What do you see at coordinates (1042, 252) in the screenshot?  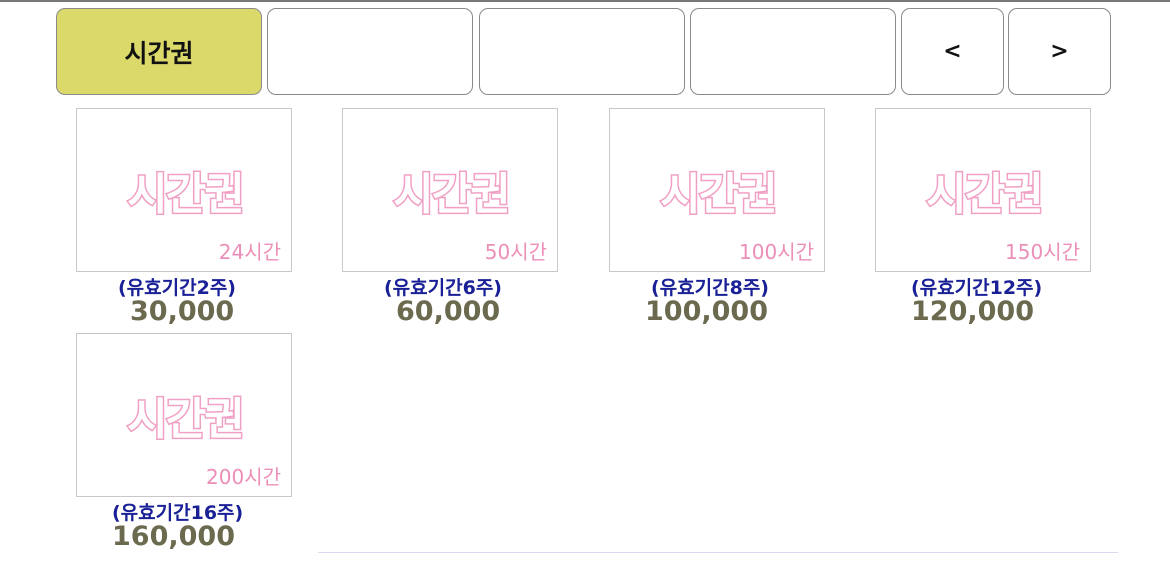 I see `thumbnail-hours: 150시간` at bounding box center [1042, 252].